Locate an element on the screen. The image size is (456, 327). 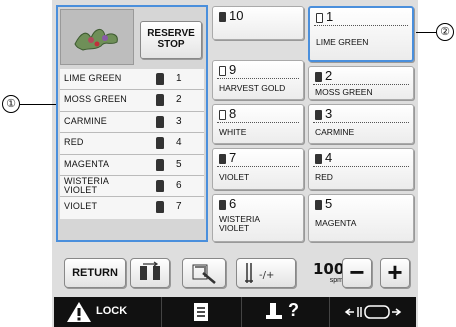
reserve-stop-button: RESERVE STOP is located at coordinates (171, 40).